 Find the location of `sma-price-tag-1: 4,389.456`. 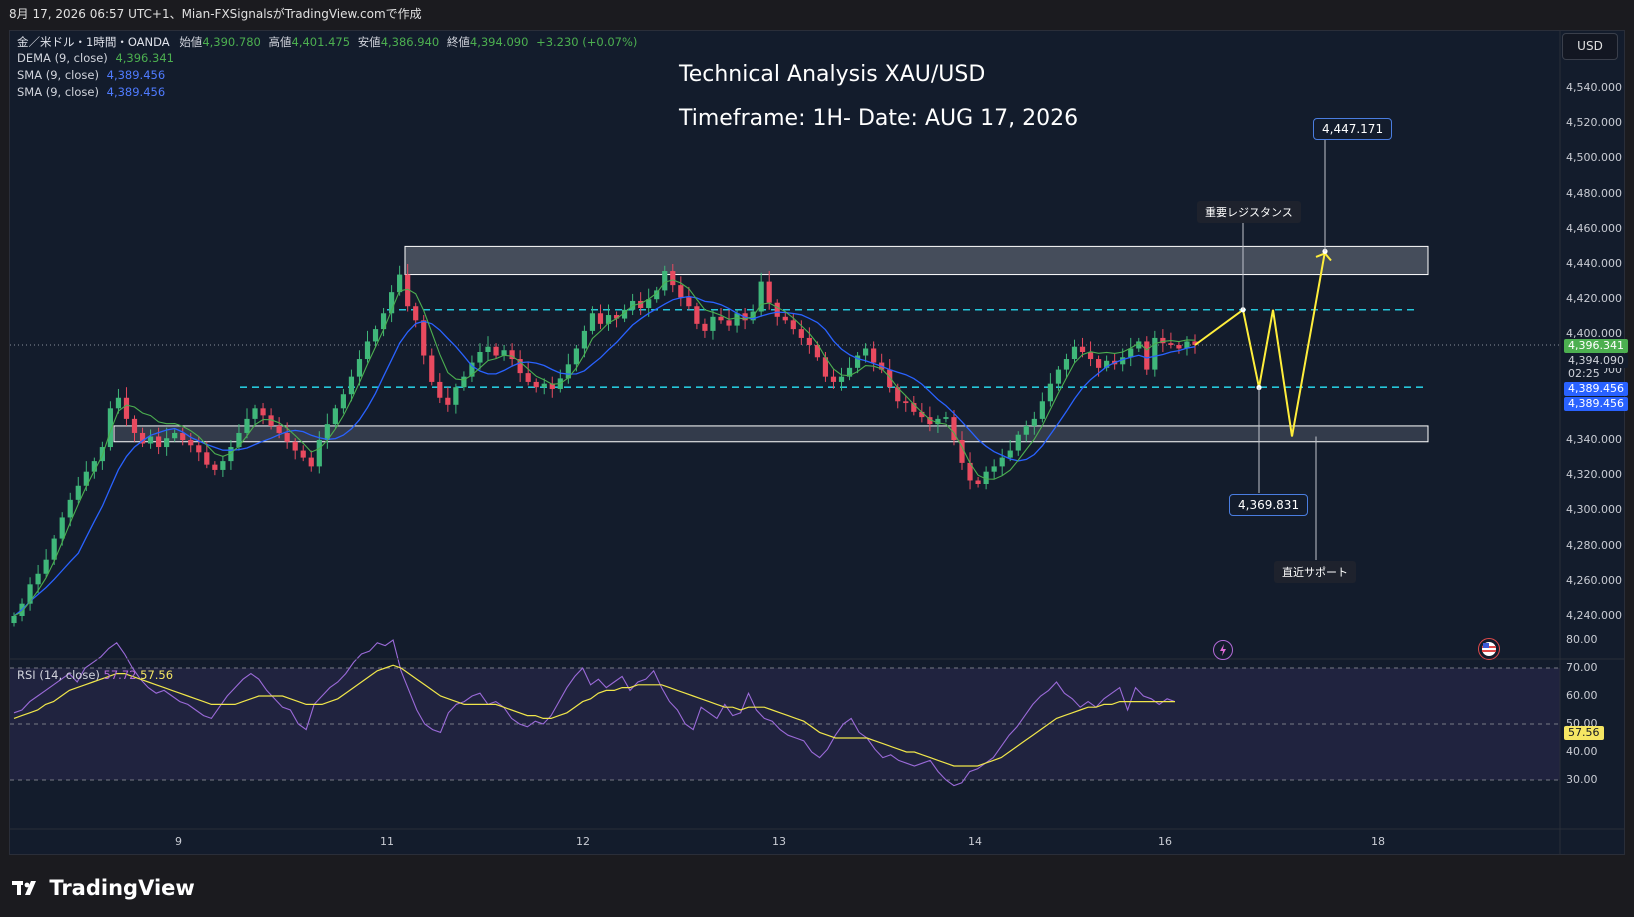

sma-price-tag-1: 4,389.456 is located at coordinates (1596, 389).